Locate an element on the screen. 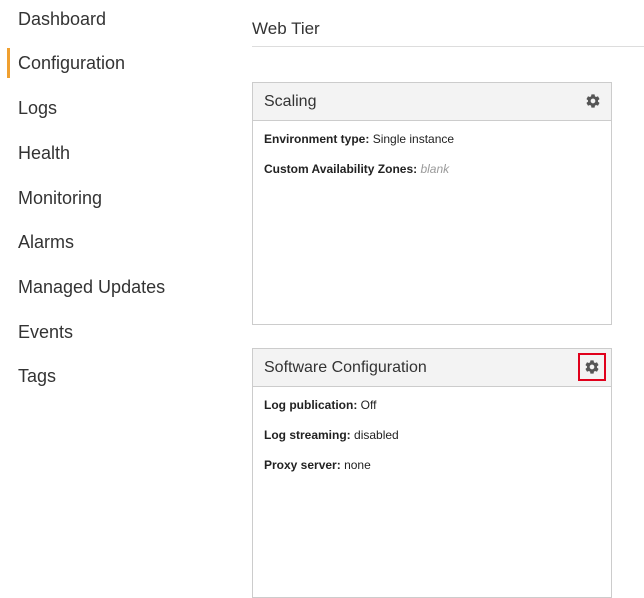 This screenshot has width=644, height=598. field-value: Off is located at coordinates (368, 405).